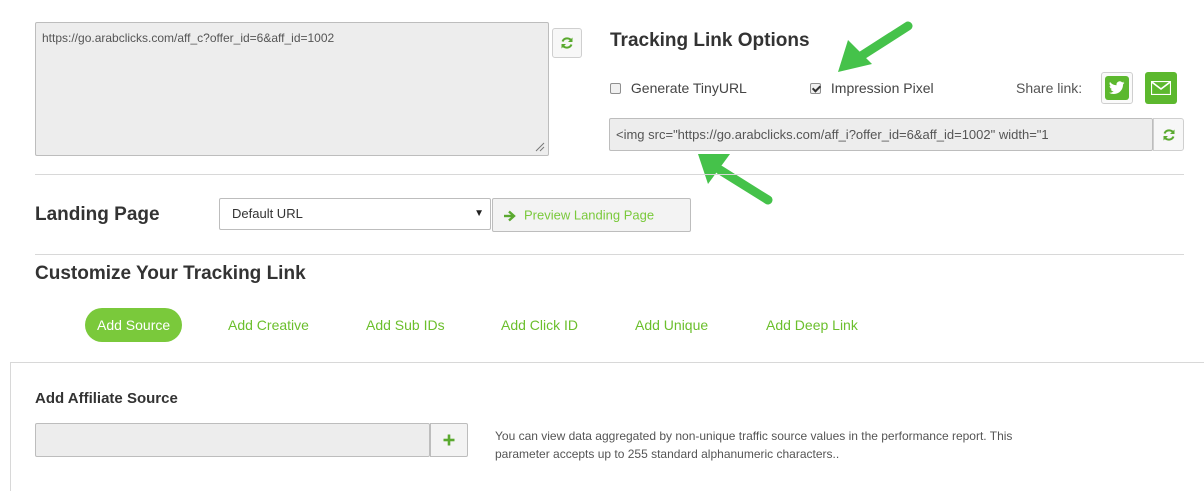 The width and height of the screenshot is (1204, 491). I want to click on generate-tinyurl-label: Generate TinyURL, so click(688, 88).